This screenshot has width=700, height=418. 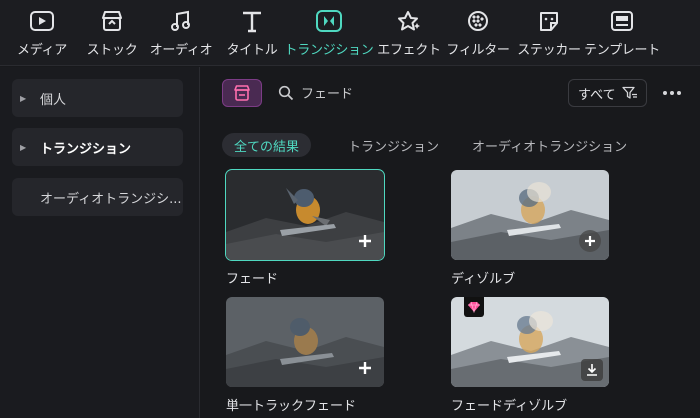 I want to click on transition-card-fade-dissolve: フェードディゾルブ, so click(x=530, y=355).